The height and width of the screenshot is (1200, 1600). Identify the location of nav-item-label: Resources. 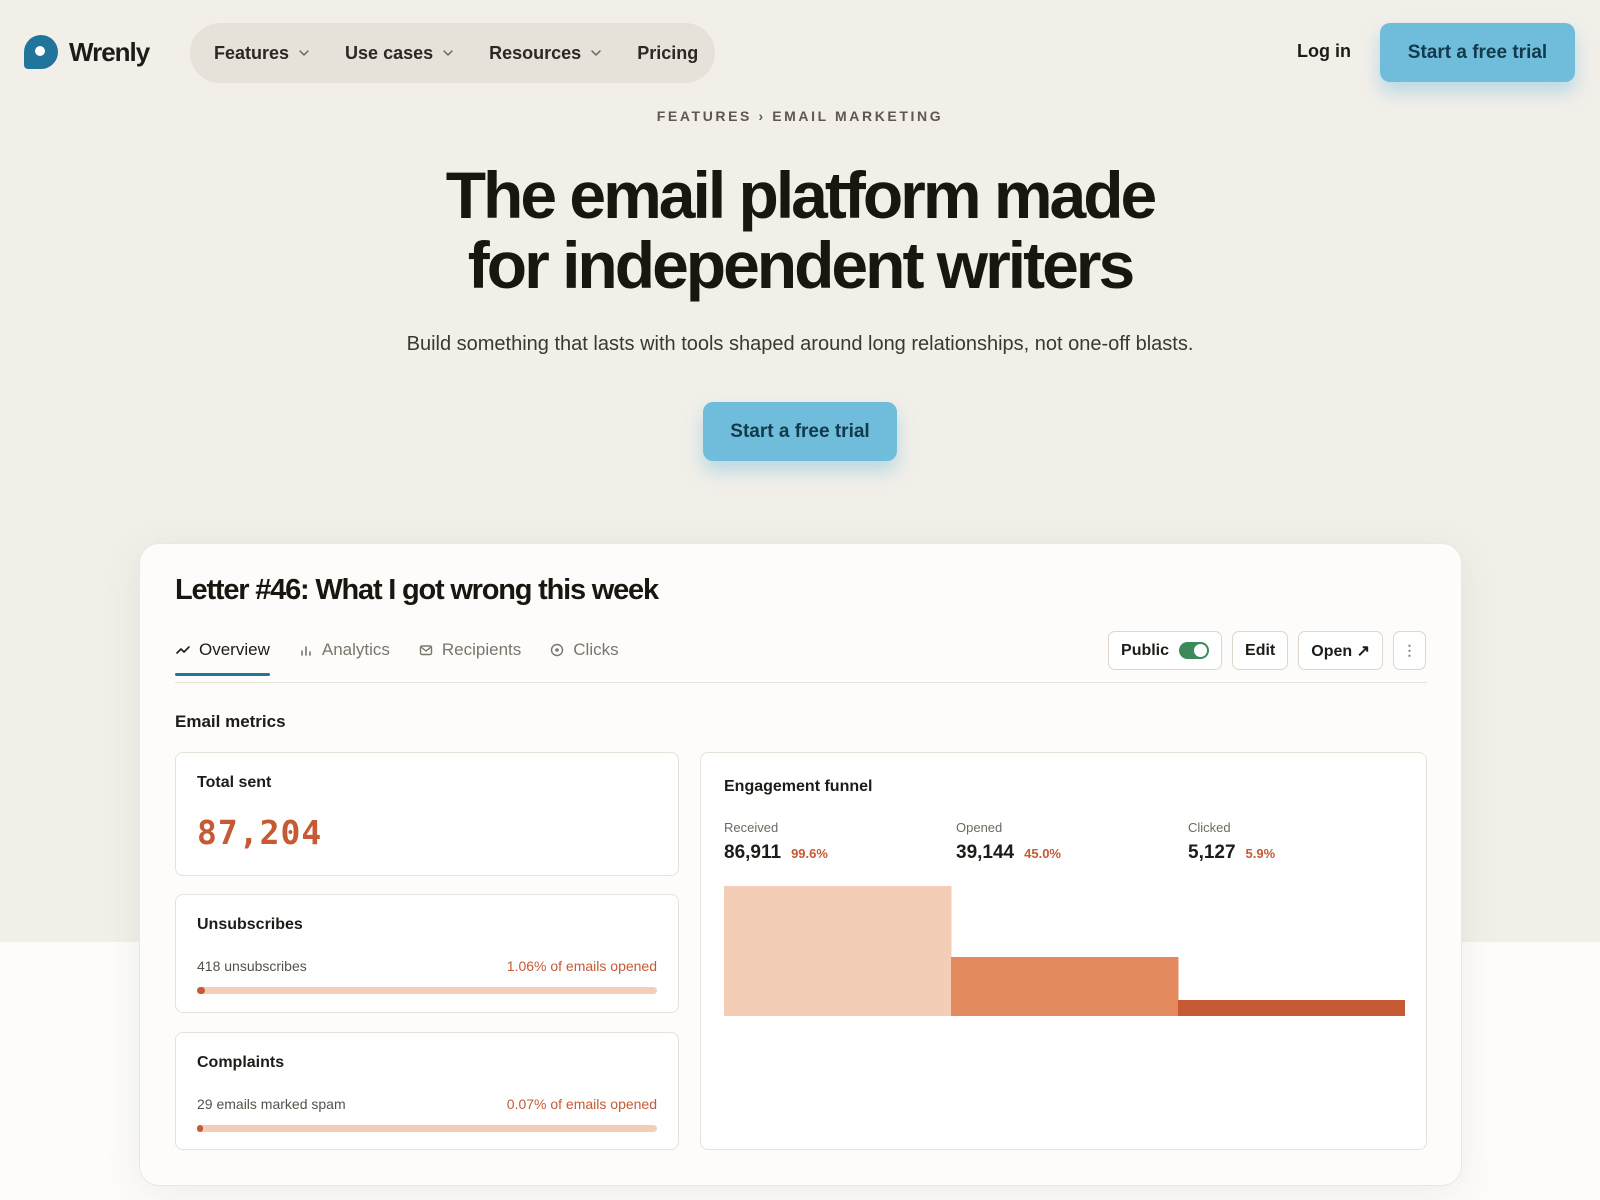
(535, 52).